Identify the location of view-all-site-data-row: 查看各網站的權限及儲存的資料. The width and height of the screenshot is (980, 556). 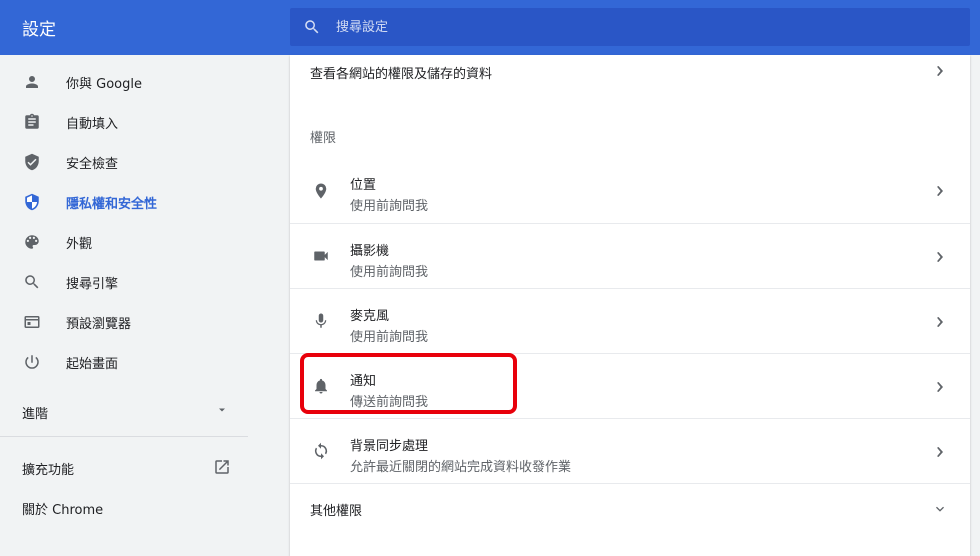
(630, 72).